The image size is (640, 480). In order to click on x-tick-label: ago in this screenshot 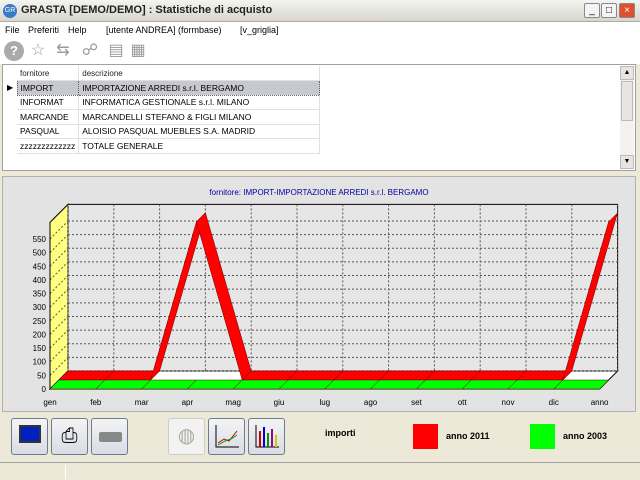, I will do `click(371, 402)`.